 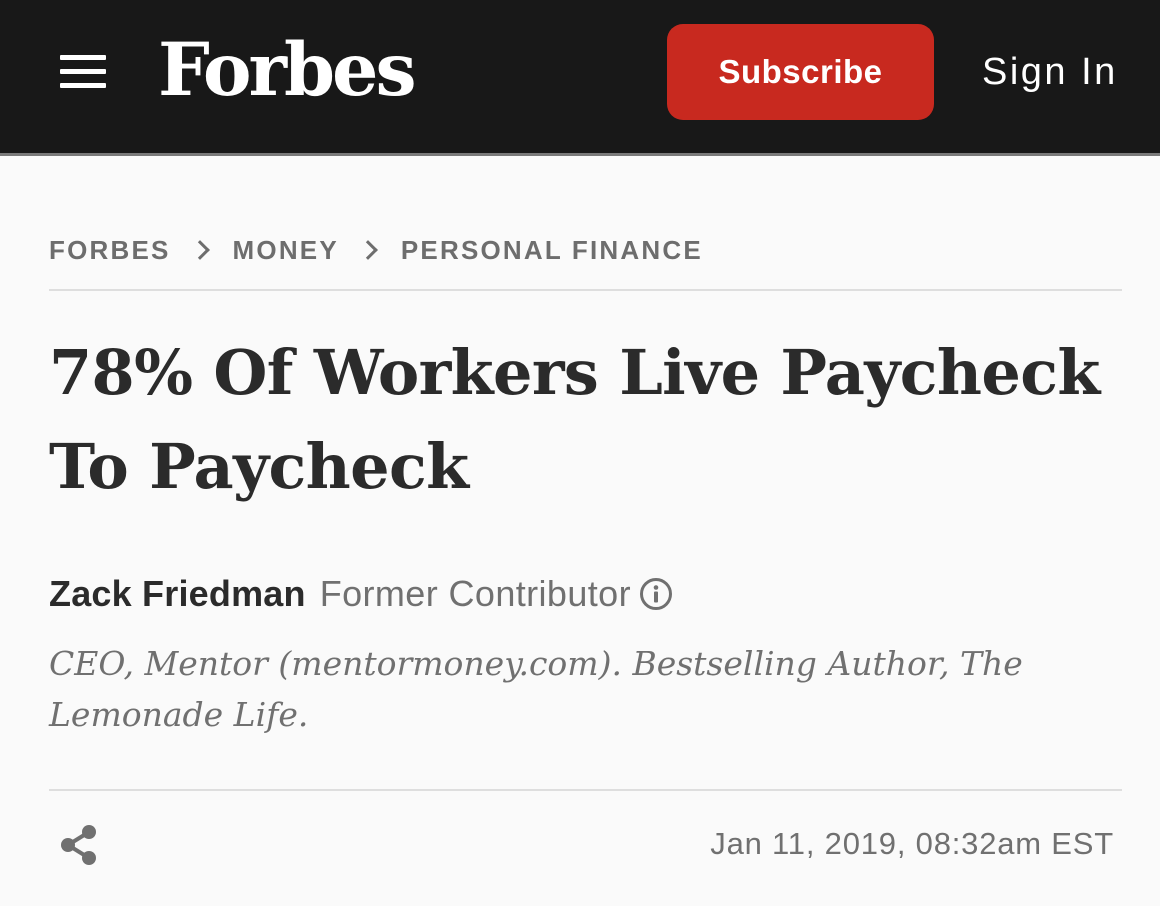 What do you see at coordinates (110, 250) in the screenshot?
I see `breadcrumb-item-forbes: FORBES` at bounding box center [110, 250].